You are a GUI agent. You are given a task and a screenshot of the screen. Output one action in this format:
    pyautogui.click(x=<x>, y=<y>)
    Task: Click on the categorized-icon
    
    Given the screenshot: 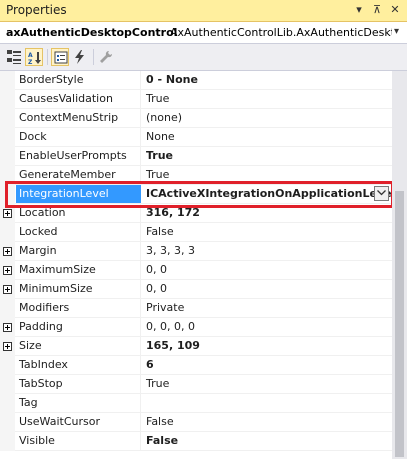 What is the action you would take?
    pyautogui.click(x=14, y=57)
    